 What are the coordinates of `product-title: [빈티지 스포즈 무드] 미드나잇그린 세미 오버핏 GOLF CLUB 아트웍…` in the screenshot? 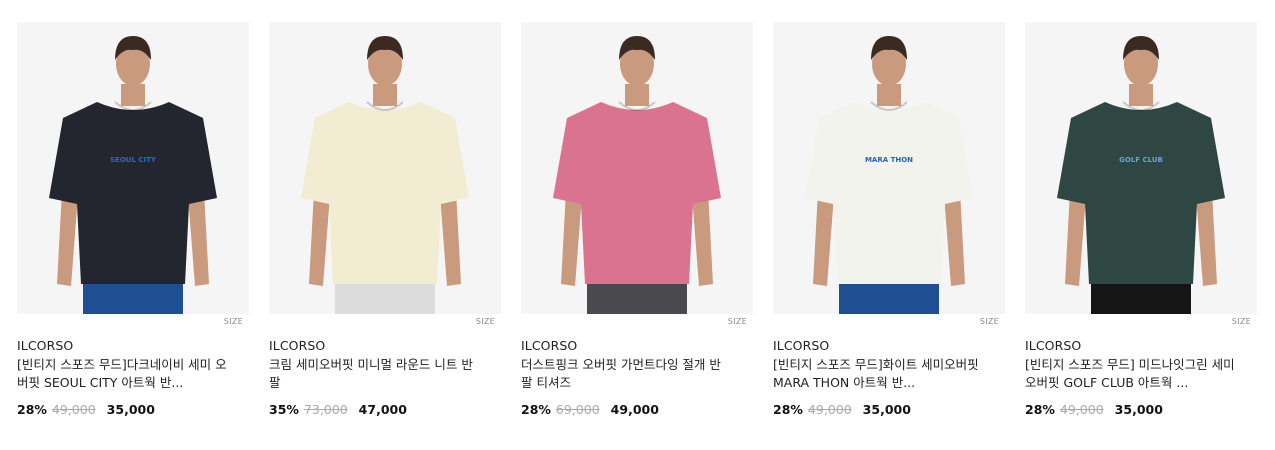 It's located at (1130, 374).